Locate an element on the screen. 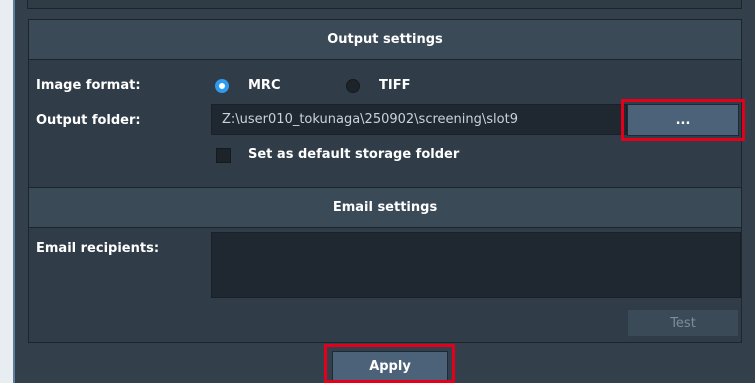 The width and height of the screenshot is (755, 383). output-settings-header: Output settings is located at coordinates (385, 40).